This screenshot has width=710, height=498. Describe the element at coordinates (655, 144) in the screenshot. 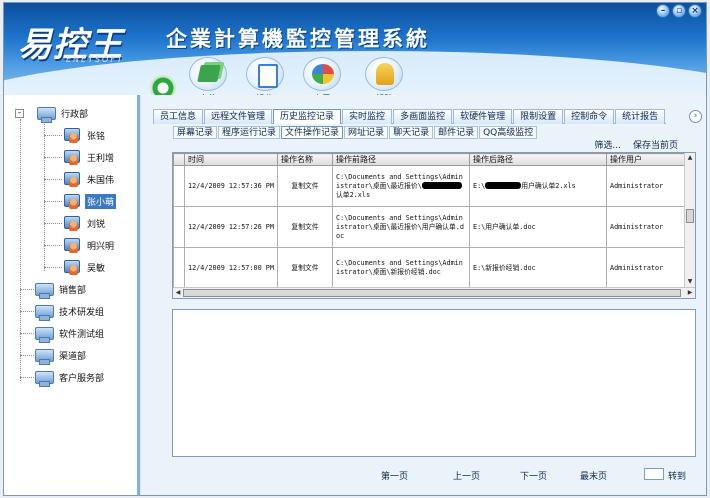

I see `save-page-link: 保存当前页` at that location.